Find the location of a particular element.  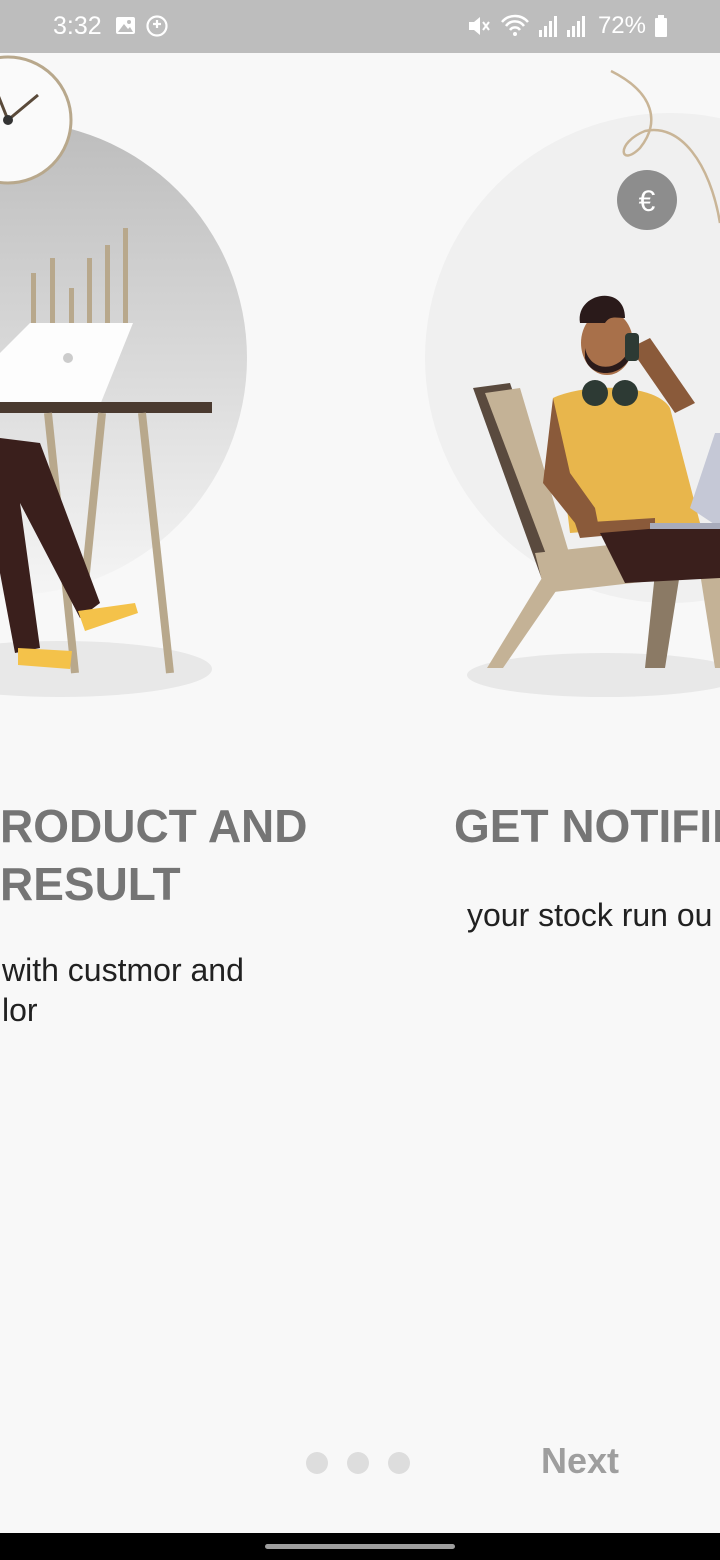

onboarding-description: with custmor and lor is located at coordinates (123, 990).